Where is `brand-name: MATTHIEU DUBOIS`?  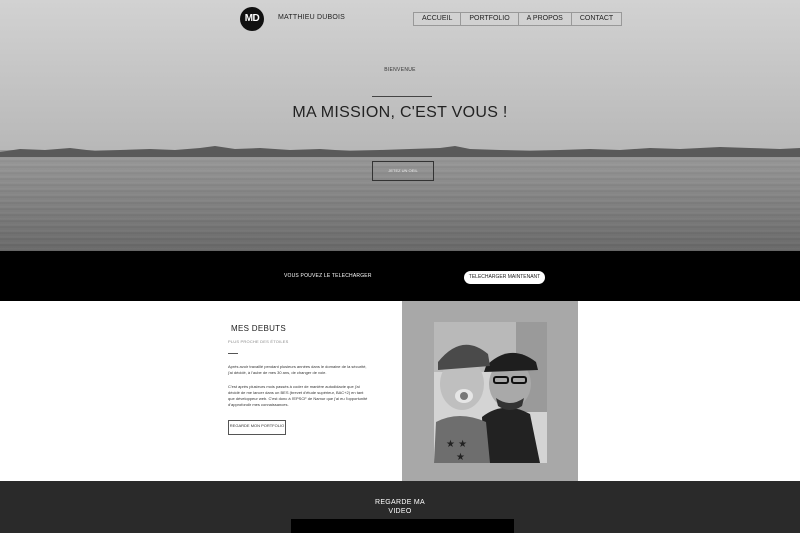
brand-name: MATTHIEU DUBOIS is located at coordinates (311, 17).